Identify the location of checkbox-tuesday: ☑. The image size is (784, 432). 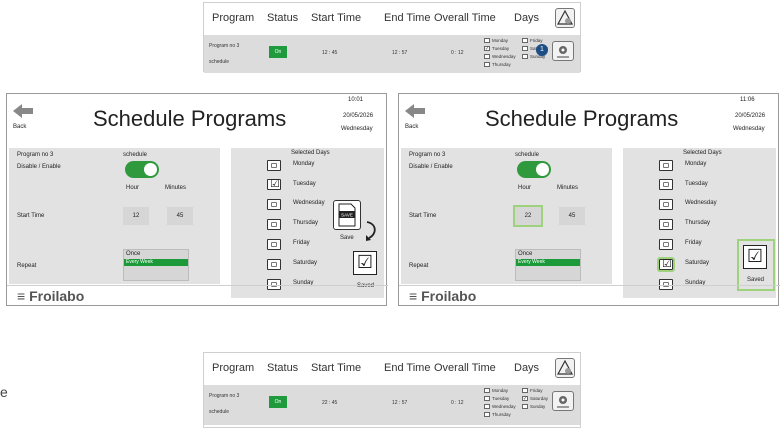
(274, 184).